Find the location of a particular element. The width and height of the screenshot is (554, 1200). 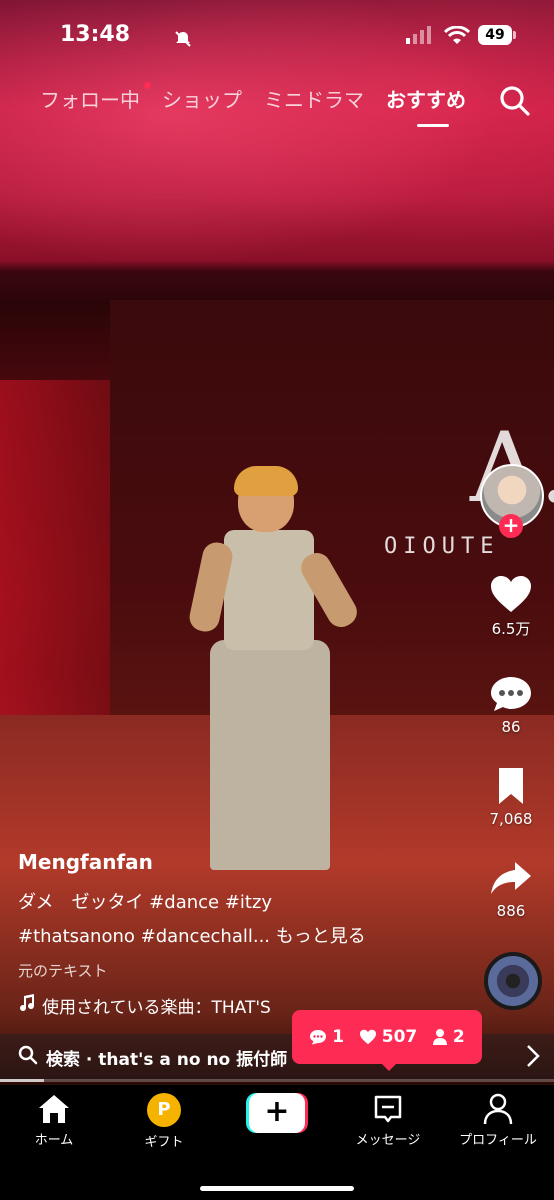

gift-coin-icon: P is located at coordinates (164, 1110).